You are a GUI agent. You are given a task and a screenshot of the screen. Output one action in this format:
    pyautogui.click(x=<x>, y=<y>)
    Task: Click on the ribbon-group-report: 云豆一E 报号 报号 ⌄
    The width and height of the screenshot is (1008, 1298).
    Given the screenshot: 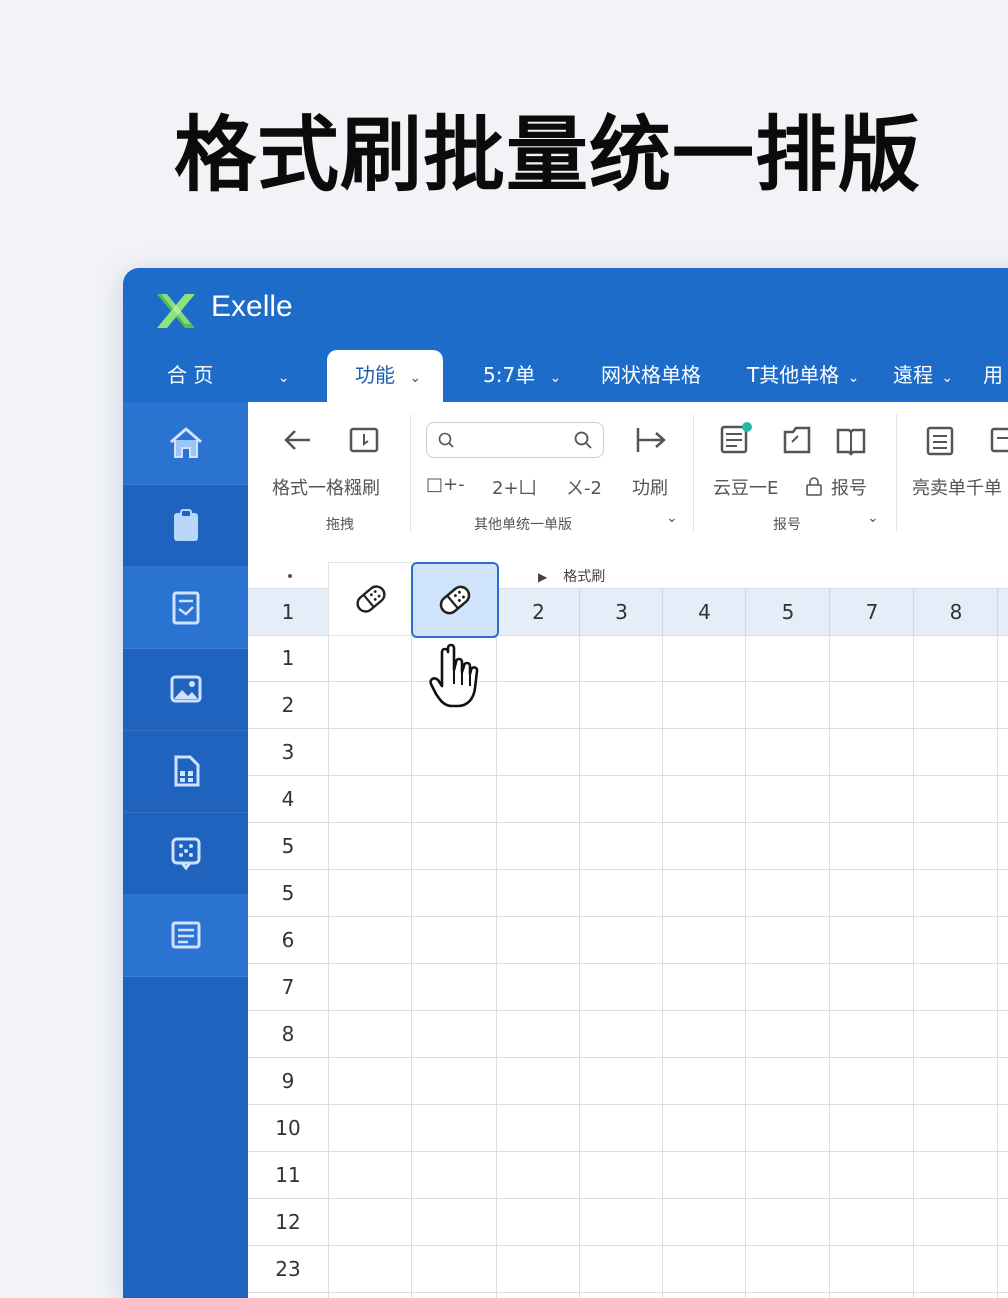 What is the action you would take?
    pyautogui.click(x=793, y=471)
    